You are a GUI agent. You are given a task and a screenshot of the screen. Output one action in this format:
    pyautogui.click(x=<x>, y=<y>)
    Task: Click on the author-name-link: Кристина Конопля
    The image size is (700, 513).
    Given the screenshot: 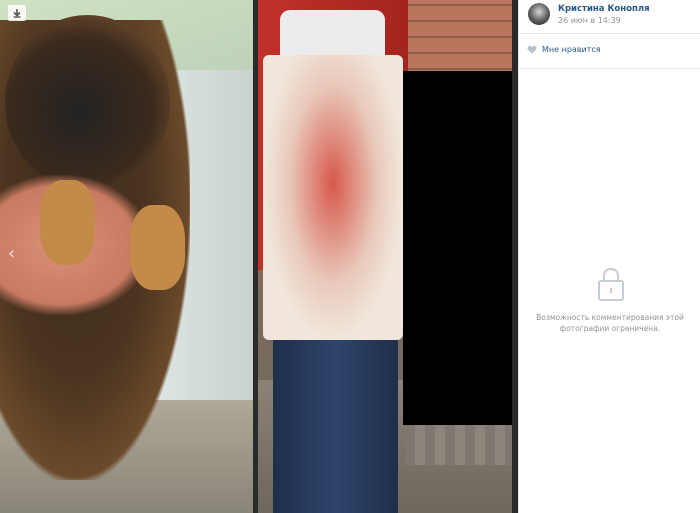 What is the action you would take?
    pyautogui.click(x=604, y=9)
    